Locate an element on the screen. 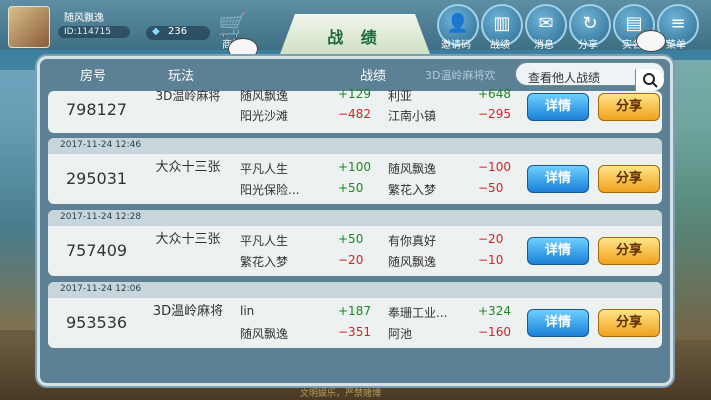 Image resolution: width=711 pixels, height=400 pixels. player-name: lin is located at coordinates (247, 311).